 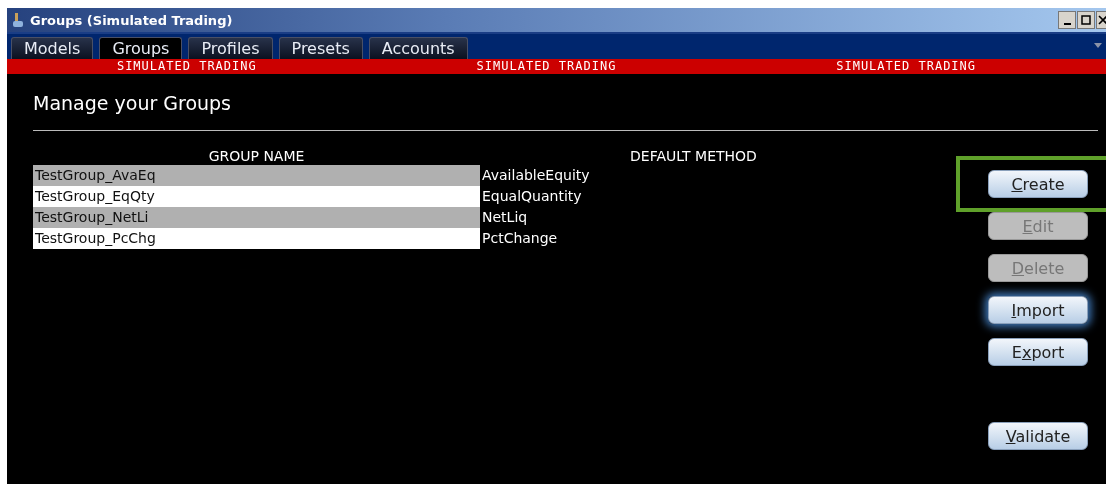 I want to click on tab: Groups, so click(x=141, y=48).